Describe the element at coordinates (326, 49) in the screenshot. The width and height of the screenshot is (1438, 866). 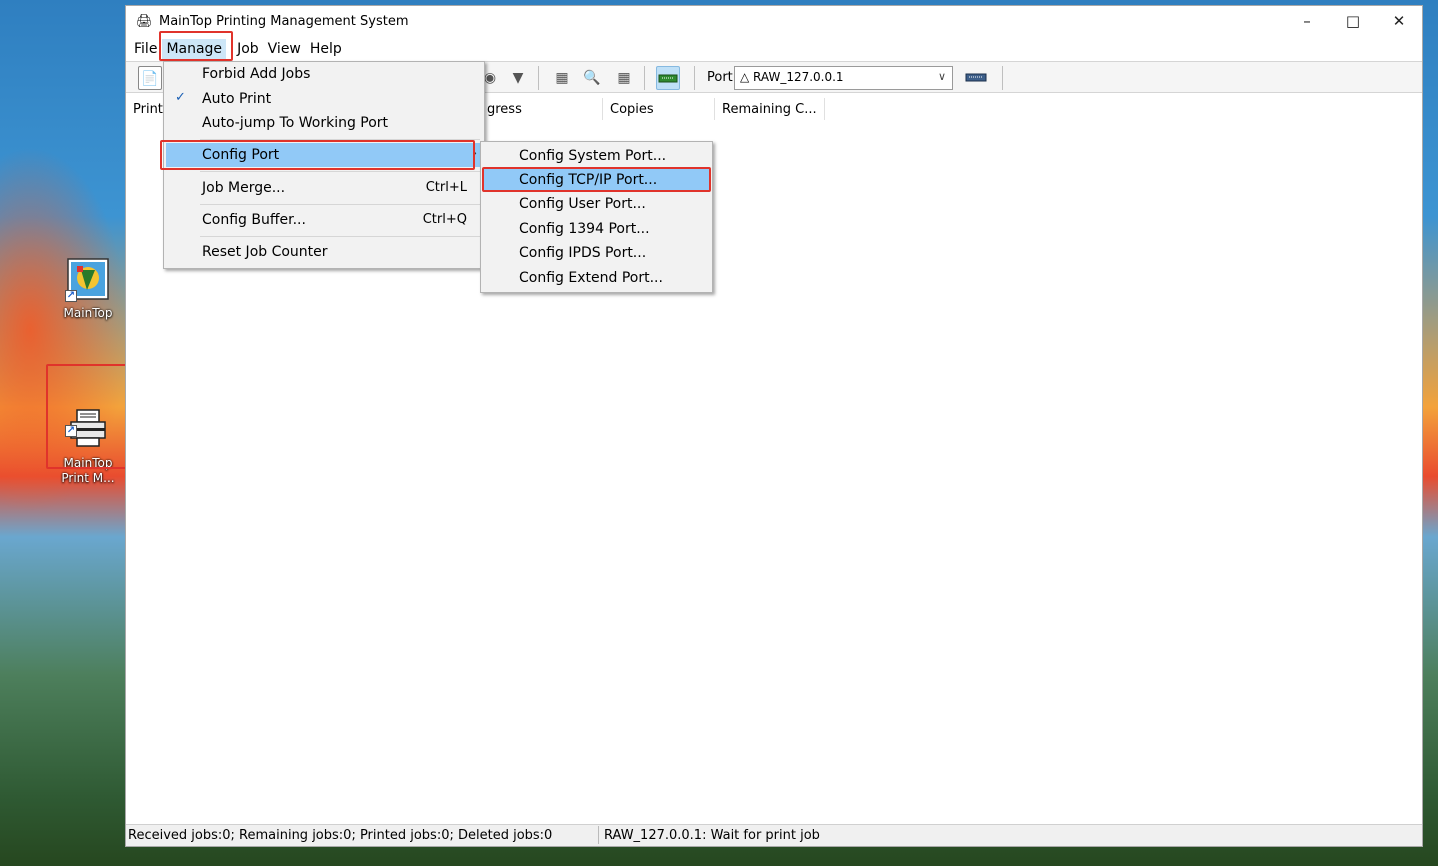
I see `menu-help: Help` at that location.